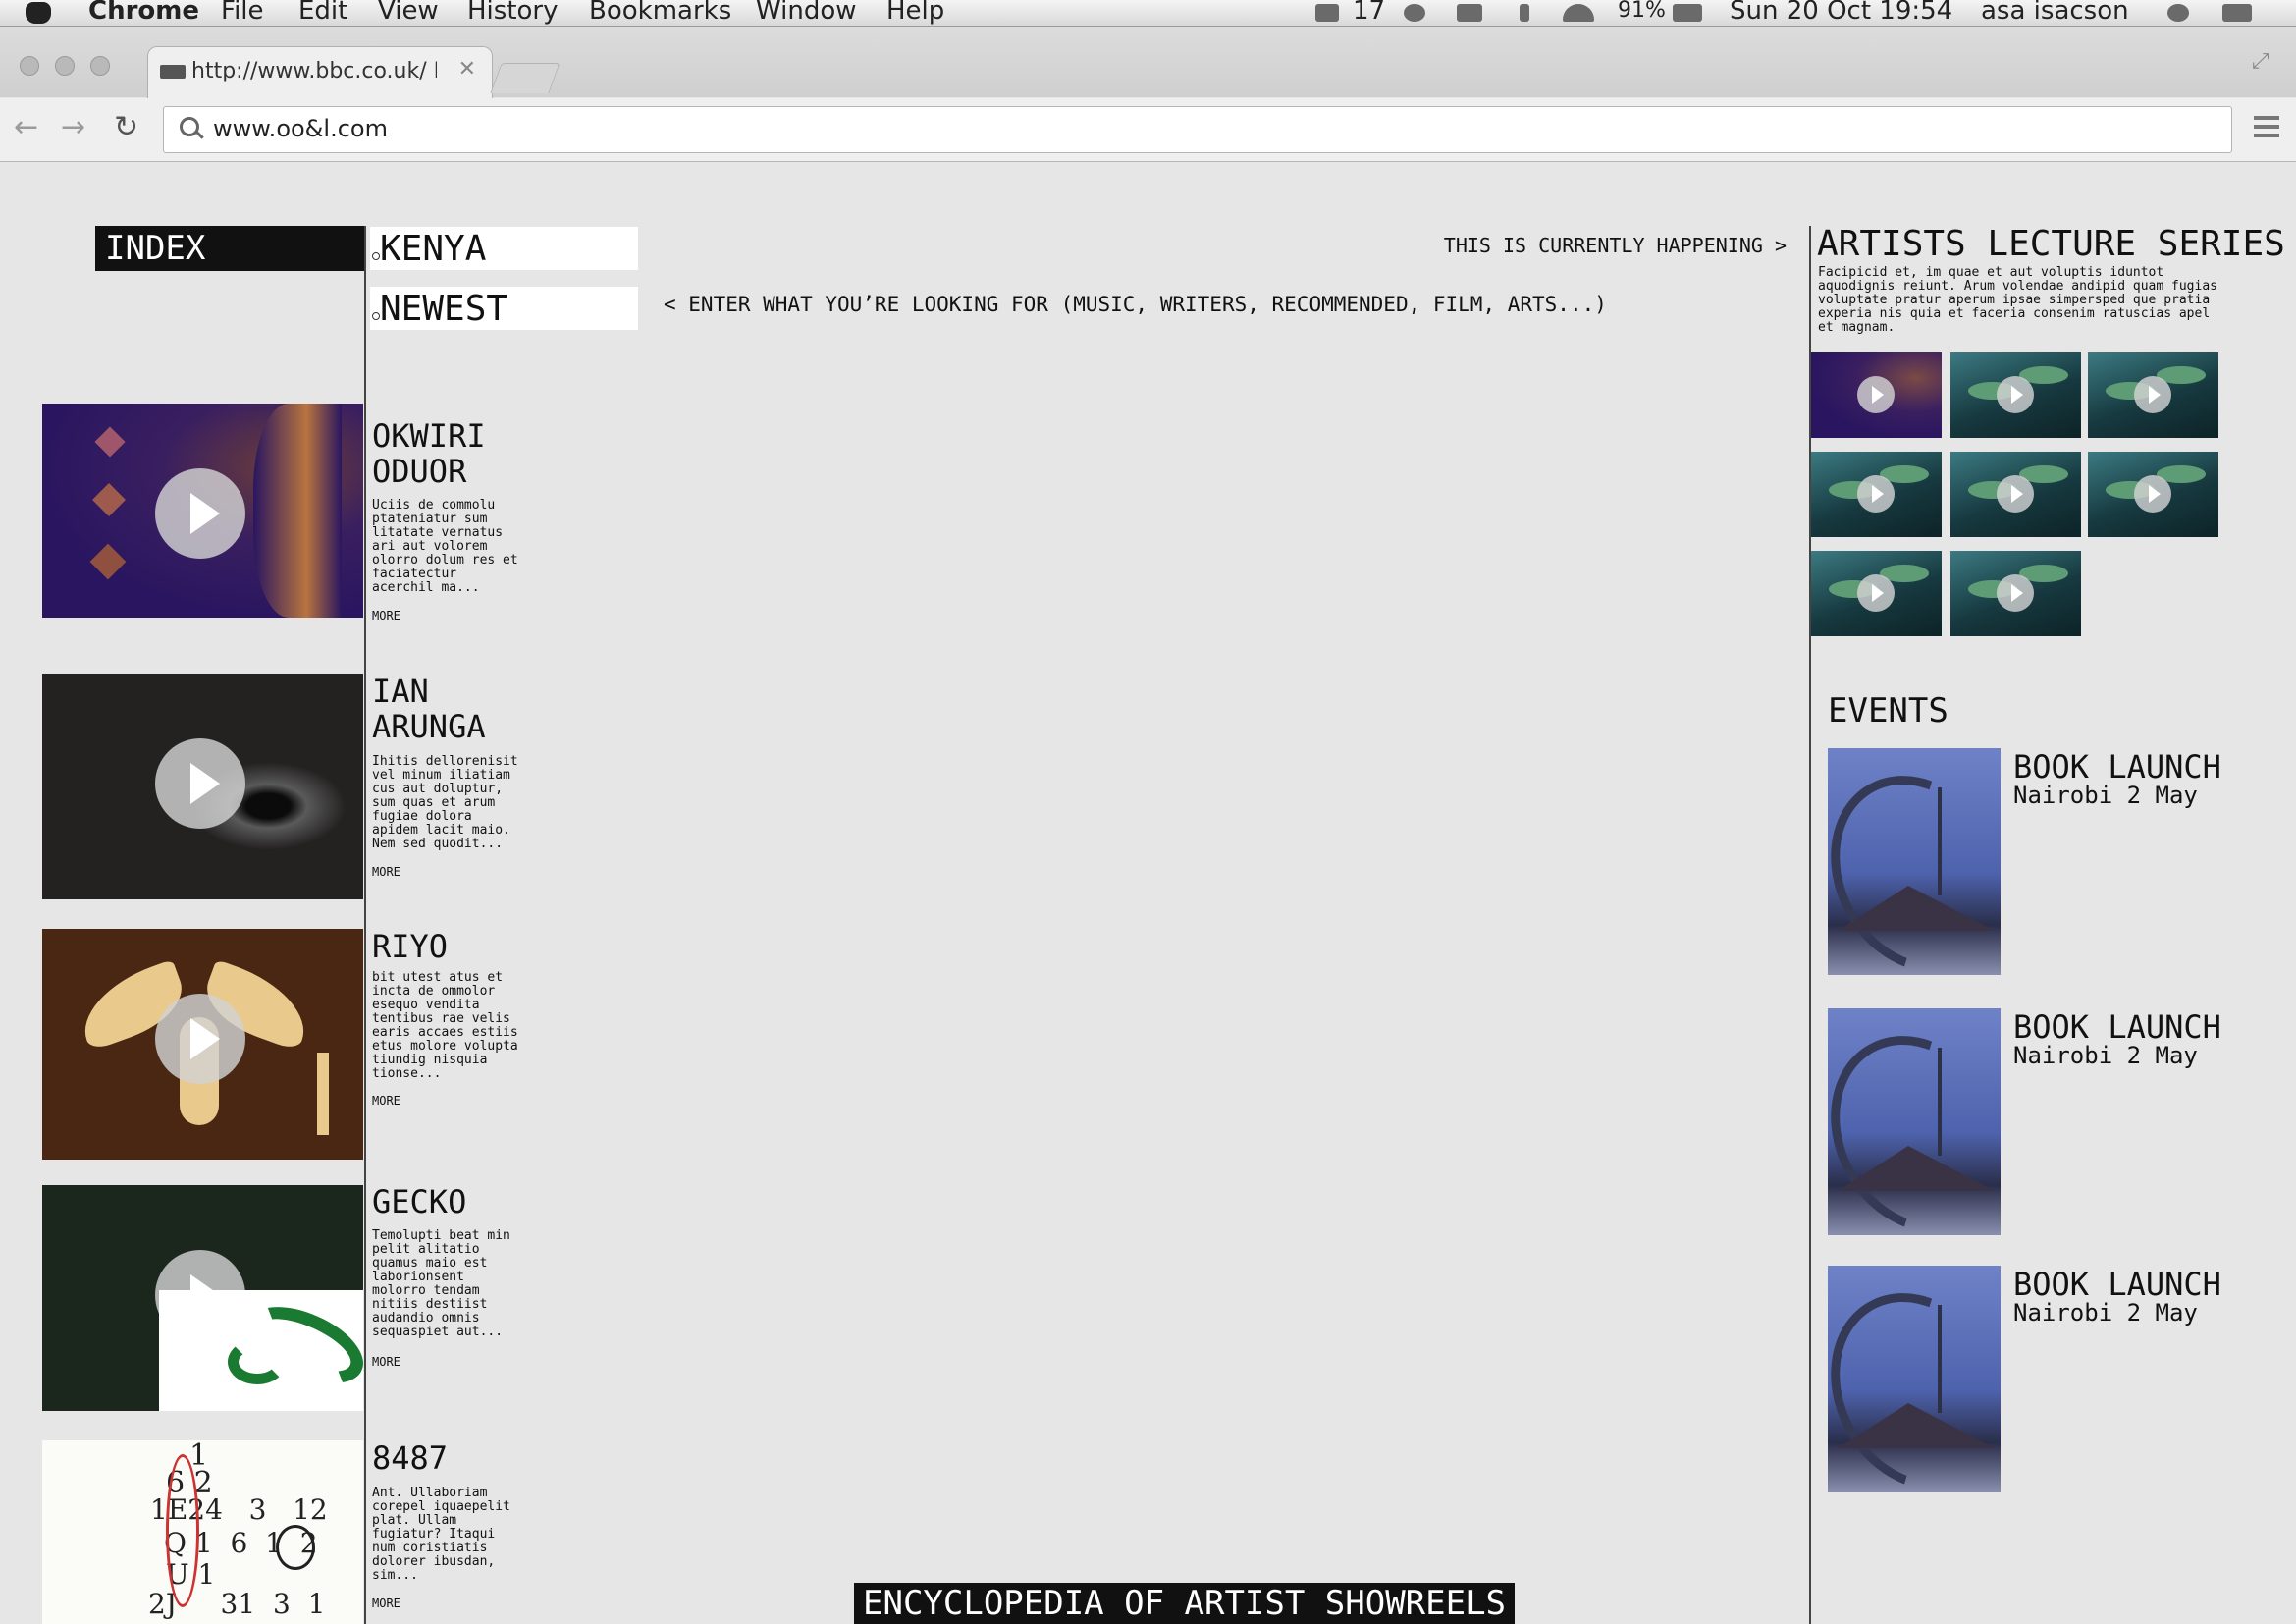  I want to click on lecture-series-title: ARTISTS LECTURE SERIES, so click(2051, 244).